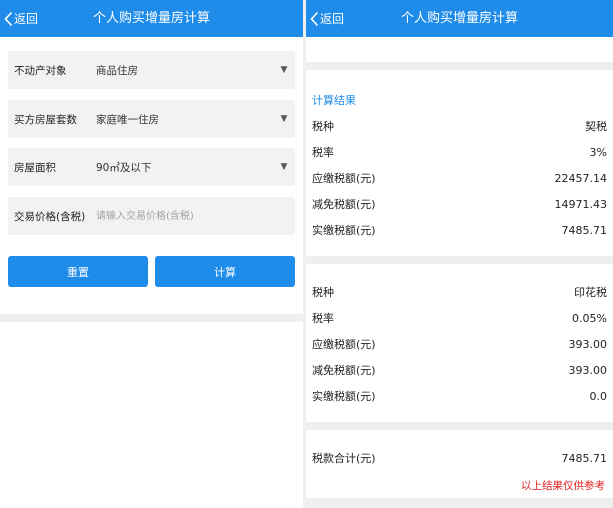 Image resolution: width=613 pixels, height=508 pixels. I want to click on stamp-tax-type-row: 税种 印花税, so click(459, 292).